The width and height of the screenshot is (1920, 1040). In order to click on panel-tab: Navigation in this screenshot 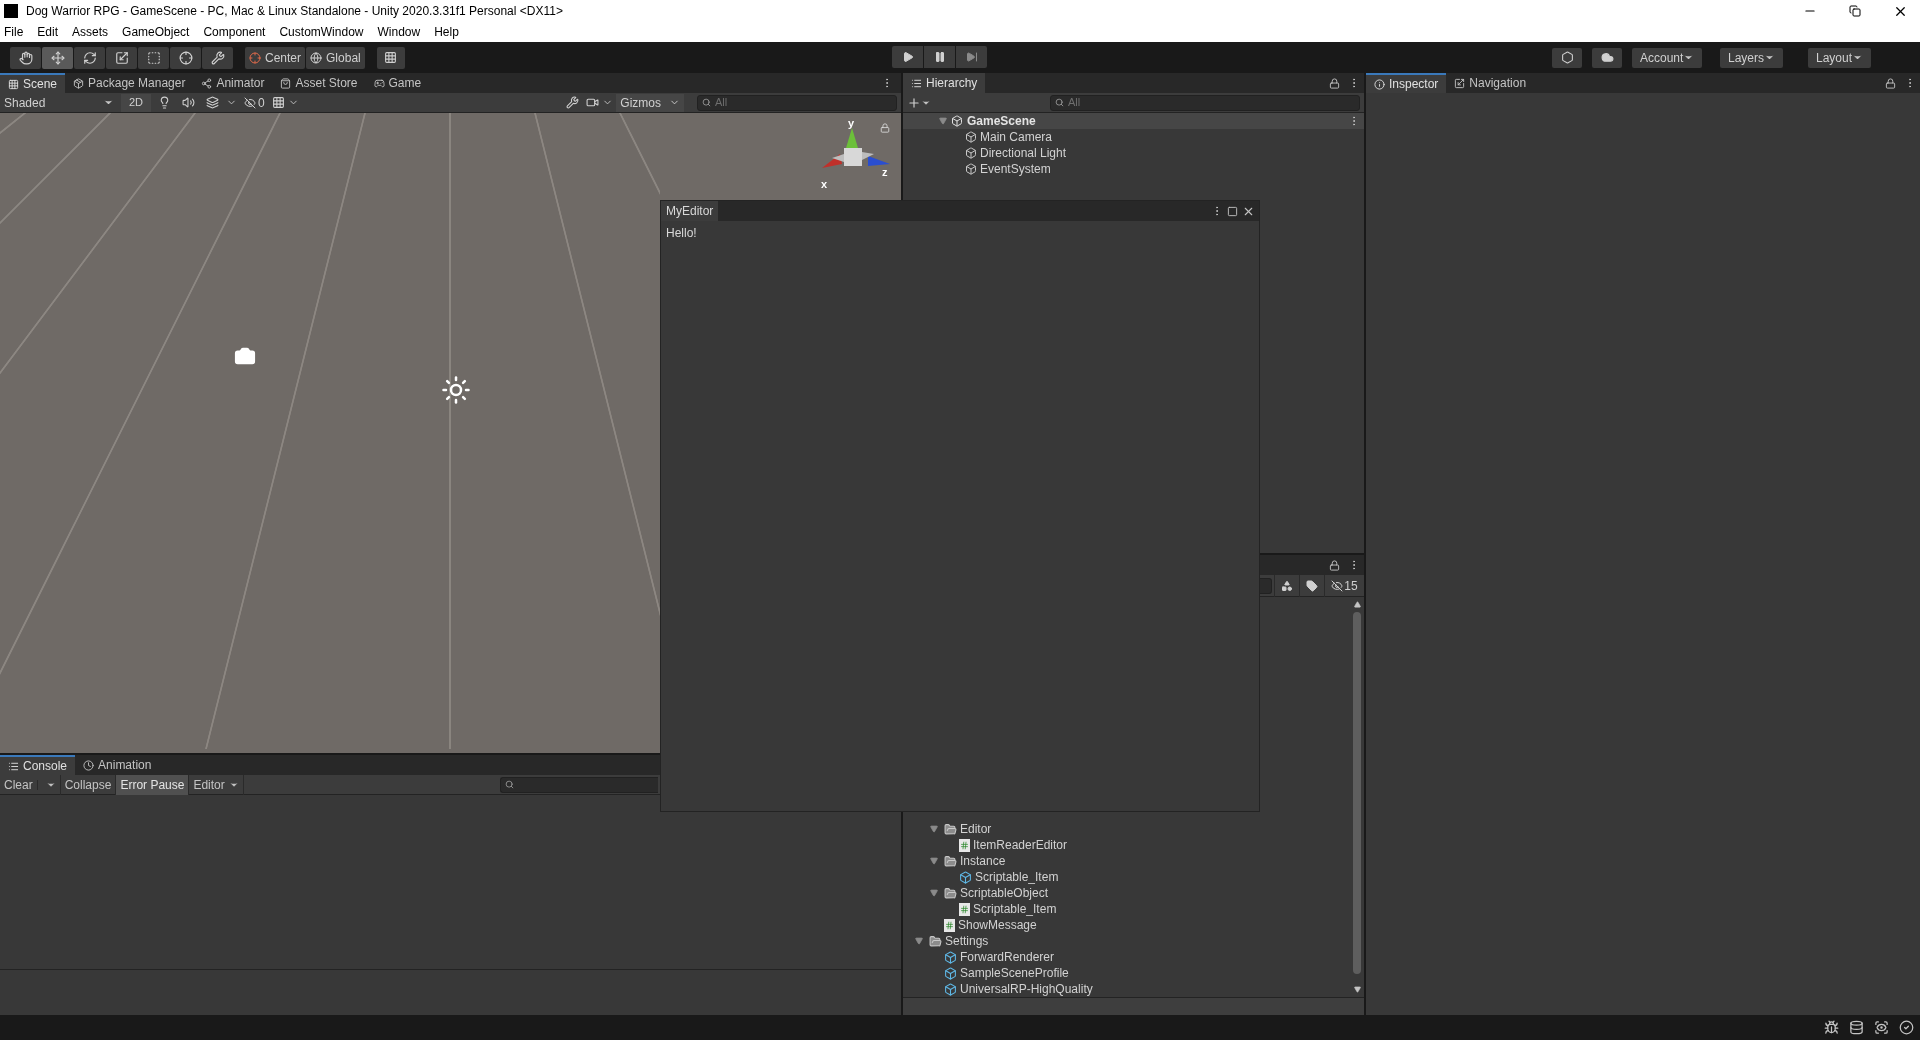, I will do `click(1490, 83)`.